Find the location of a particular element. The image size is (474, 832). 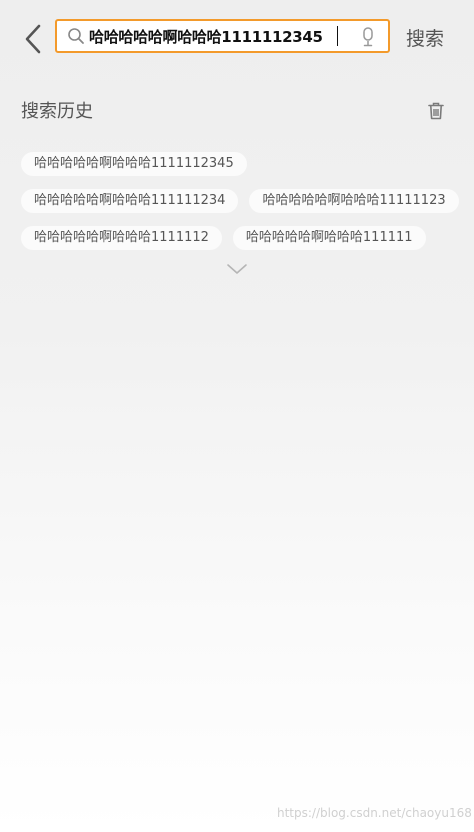

history-tag: 哈哈哈哈哈啊哈哈哈1111112 is located at coordinates (121, 238).